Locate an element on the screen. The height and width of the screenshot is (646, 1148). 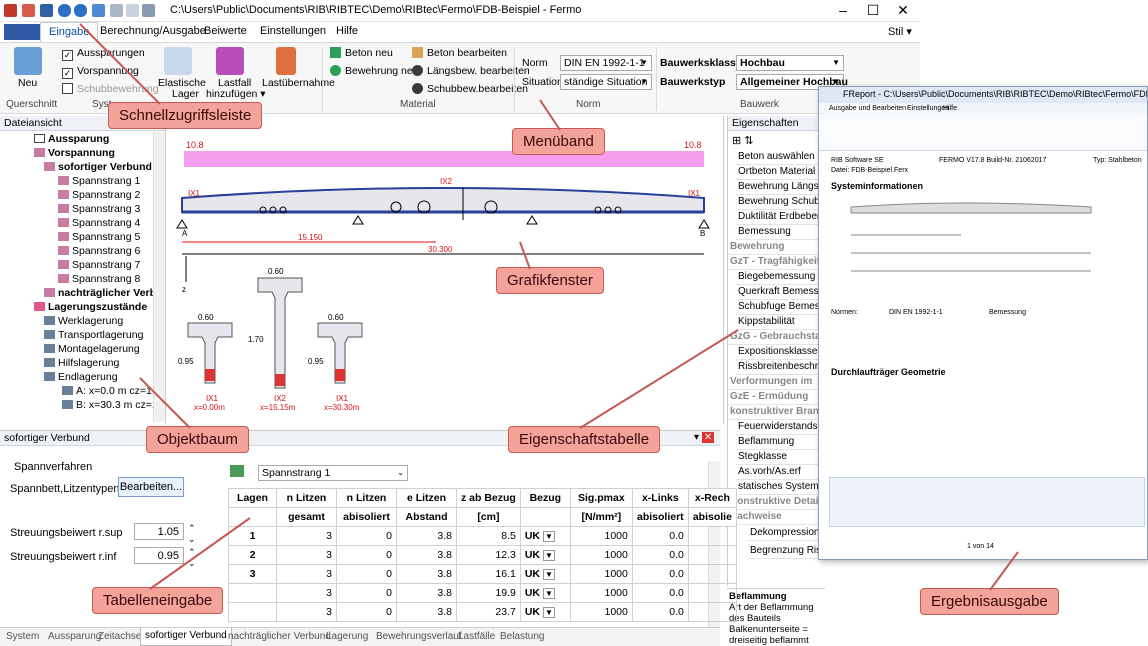
tree-item: Aussparung is located at coordinates (71, 139).